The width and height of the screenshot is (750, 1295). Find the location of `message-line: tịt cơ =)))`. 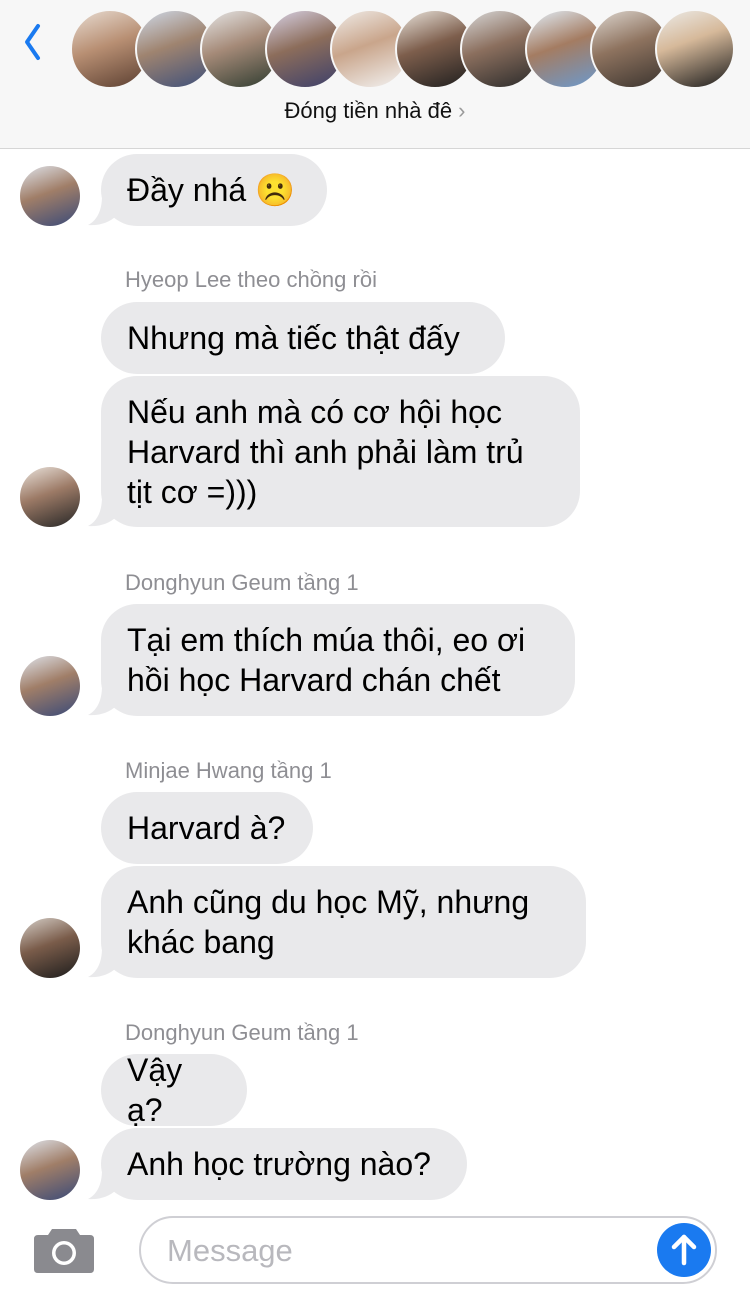

message-line: tịt cơ =))) is located at coordinates (192, 492).